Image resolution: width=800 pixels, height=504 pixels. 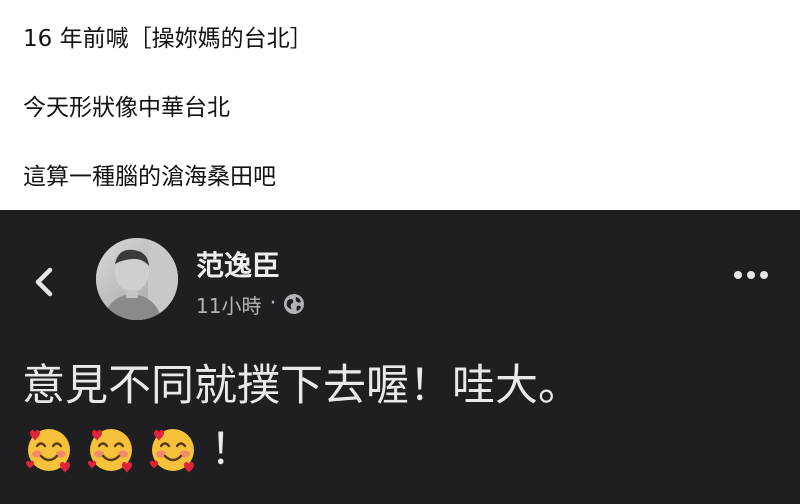 I want to click on back-button, so click(x=45, y=282).